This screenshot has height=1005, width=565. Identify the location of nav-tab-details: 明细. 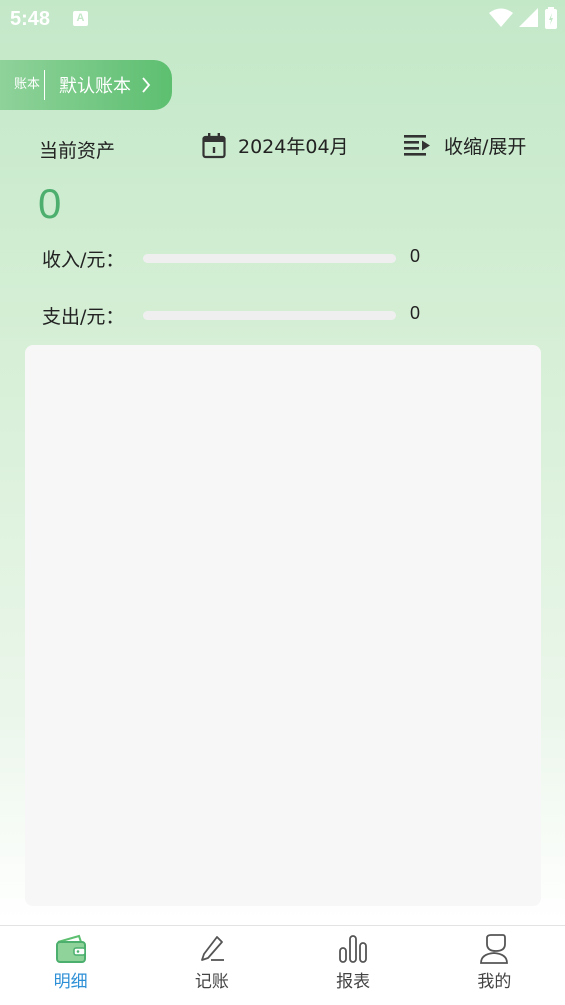
(70, 965).